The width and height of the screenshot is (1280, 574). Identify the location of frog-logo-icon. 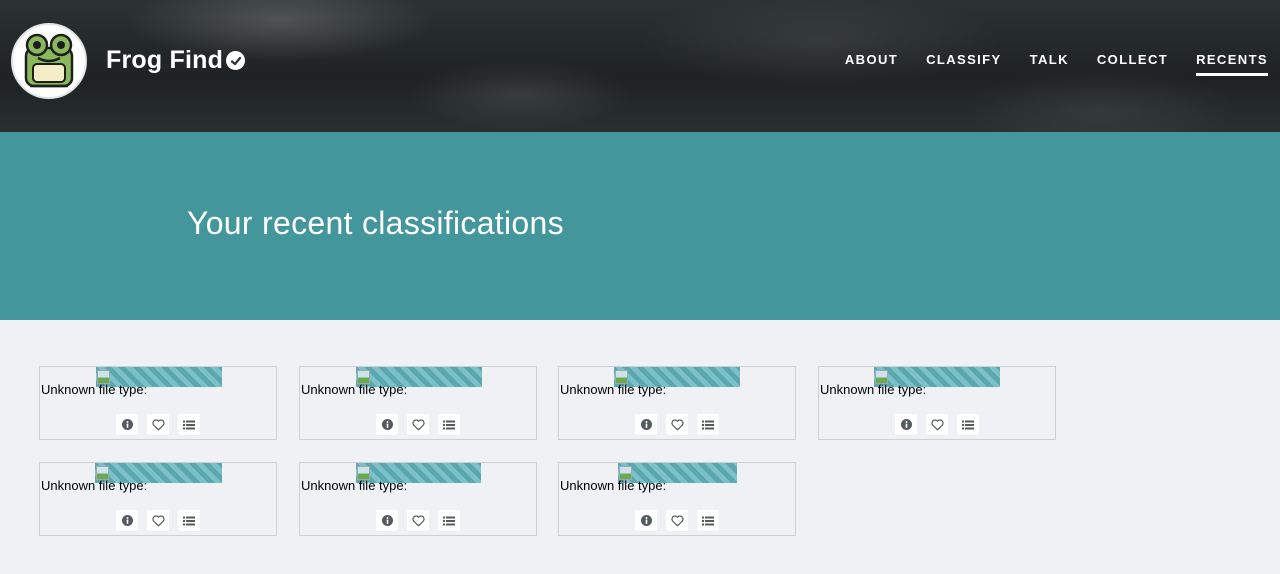
(49, 60).